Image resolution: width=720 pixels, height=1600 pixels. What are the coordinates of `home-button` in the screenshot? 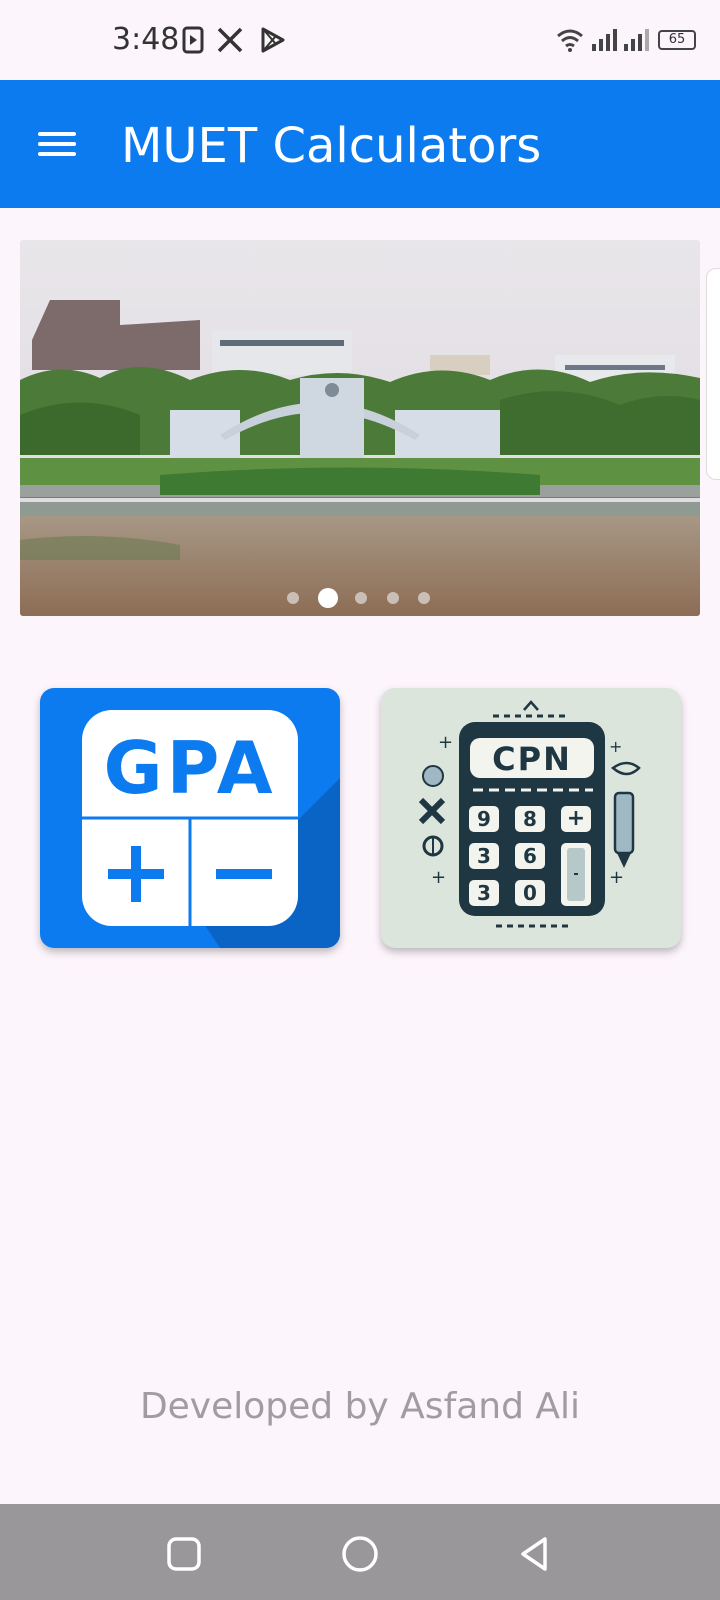 It's located at (360, 1554).